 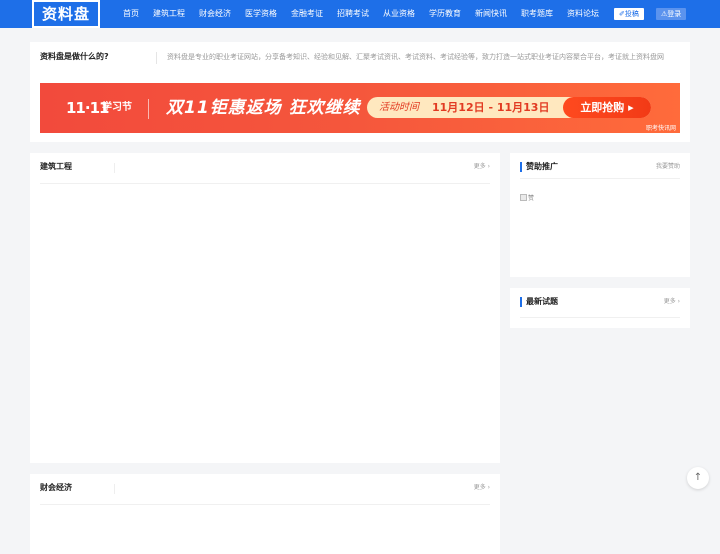 What do you see at coordinates (131, 14) in the screenshot?
I see `nav-item-home: 首页` at bounding box center [131, 14].